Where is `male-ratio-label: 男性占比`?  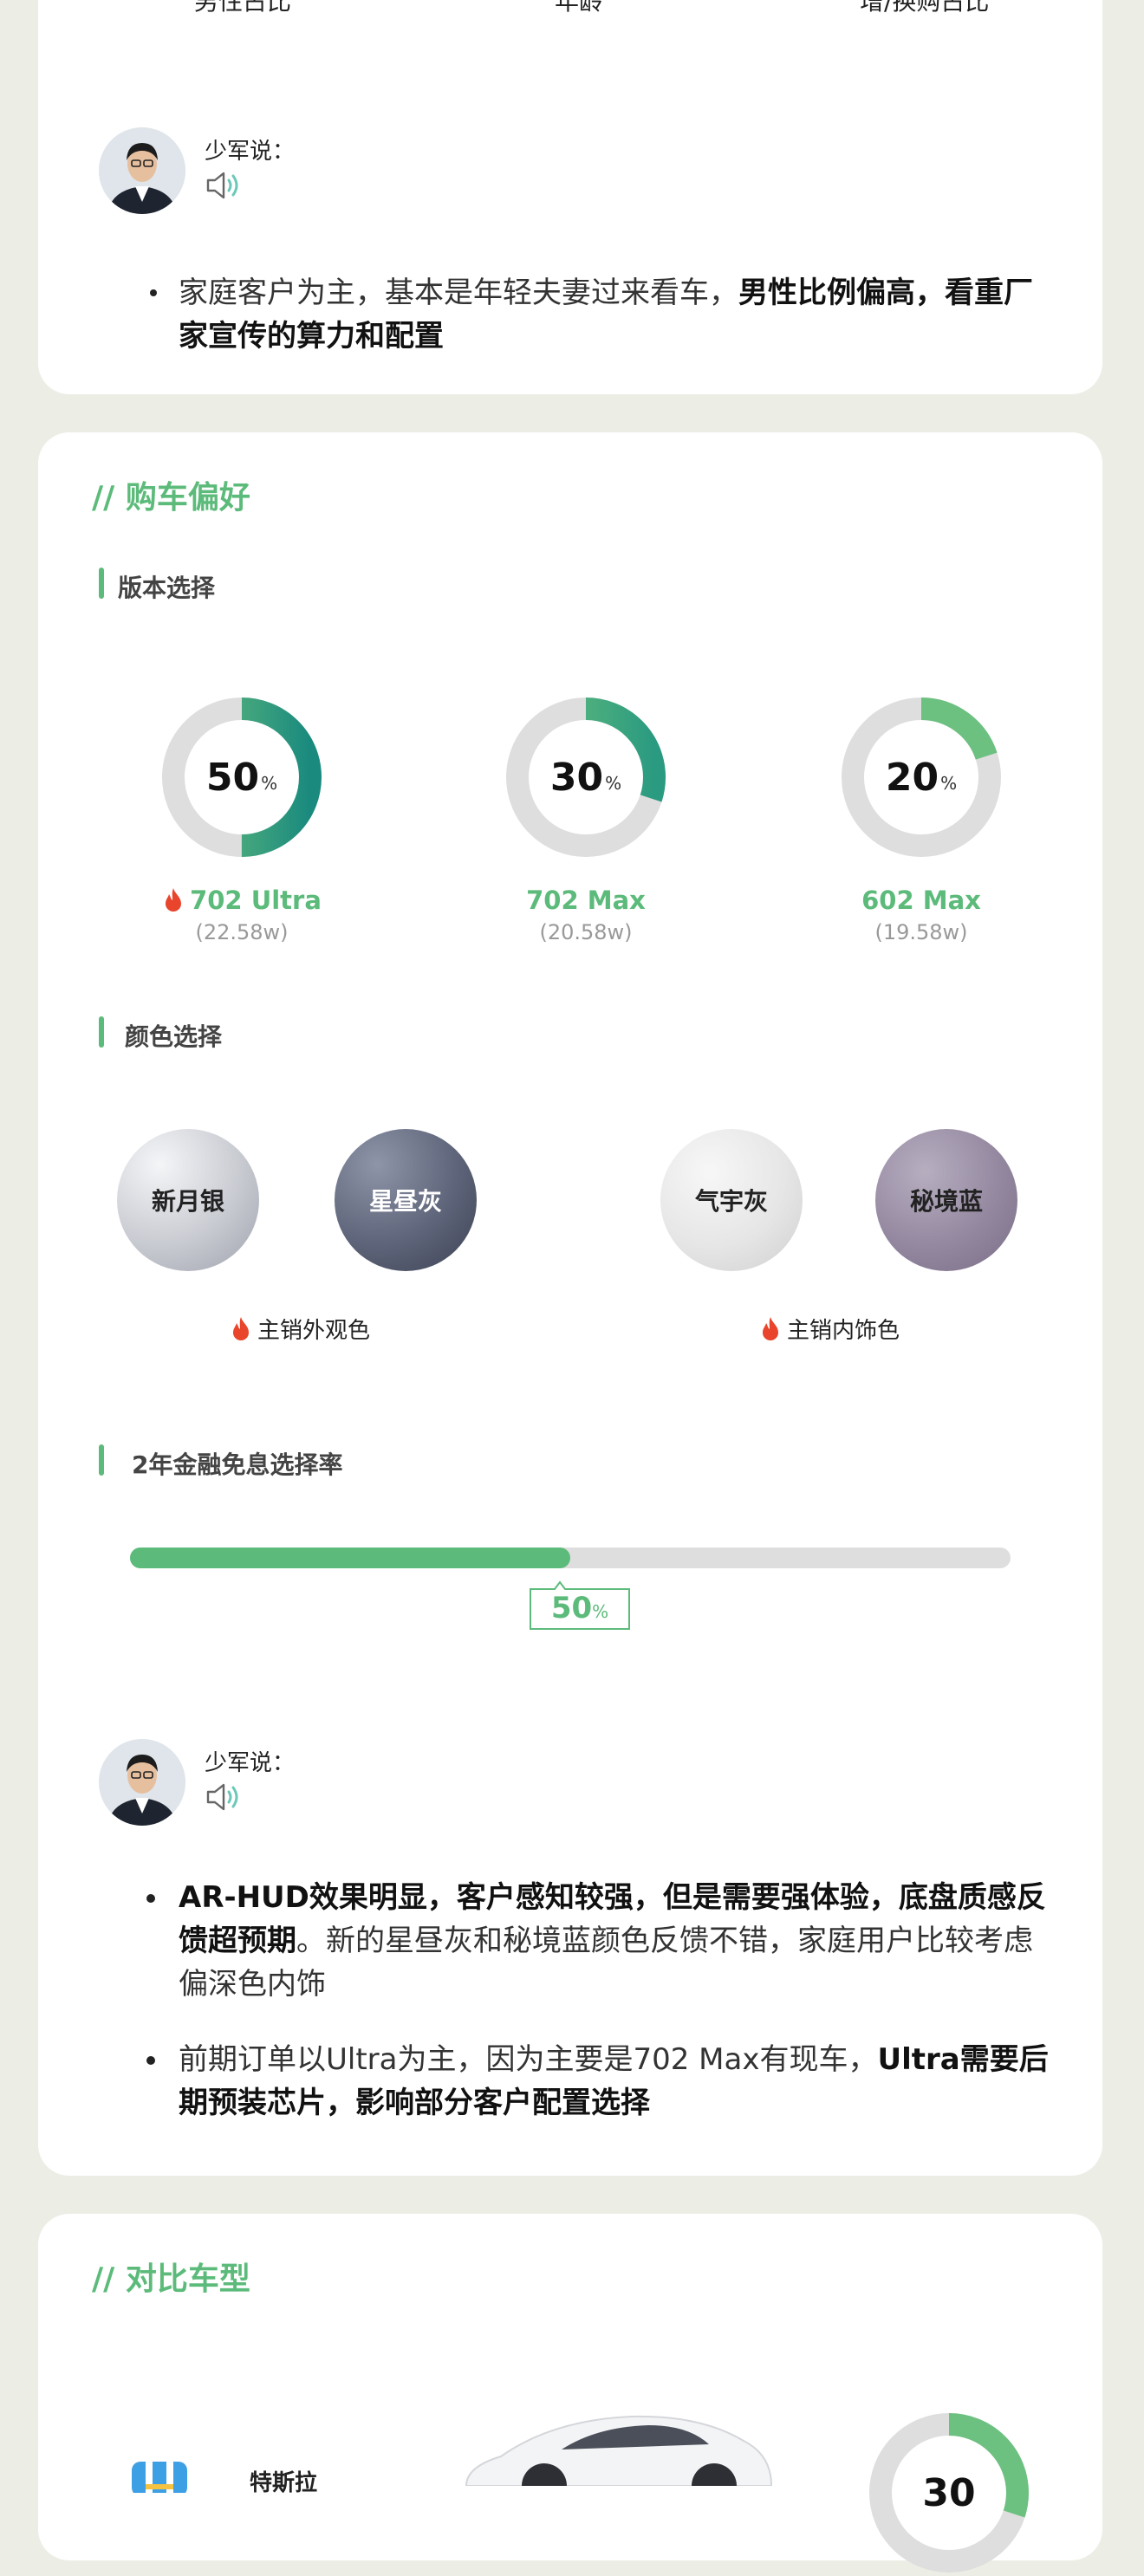
male-ratio-label: 男性占比 is located at coordinates (243, 8).